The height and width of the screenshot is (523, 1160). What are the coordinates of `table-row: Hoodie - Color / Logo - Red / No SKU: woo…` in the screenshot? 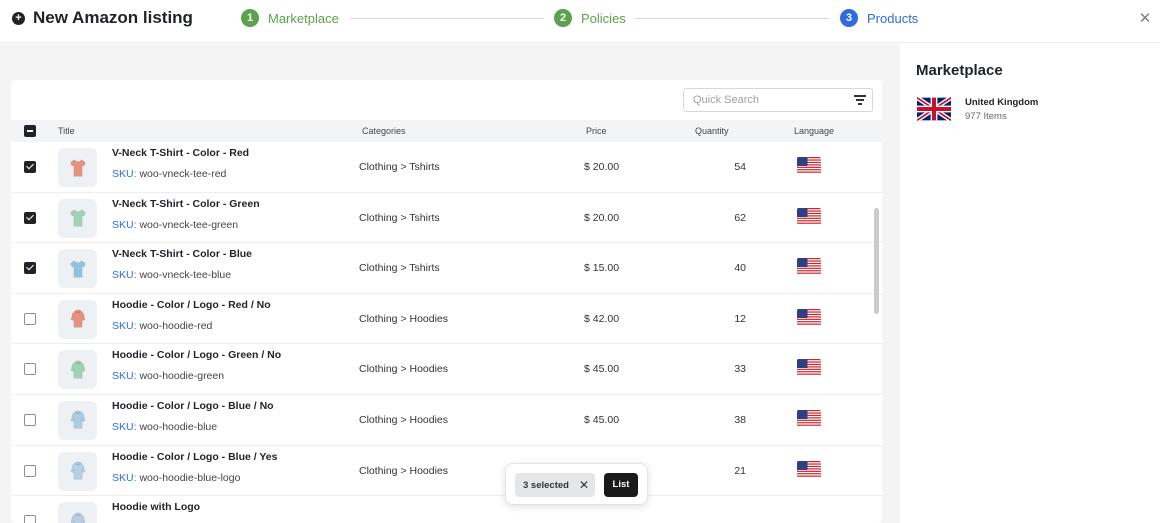 It's located at (446, 319).